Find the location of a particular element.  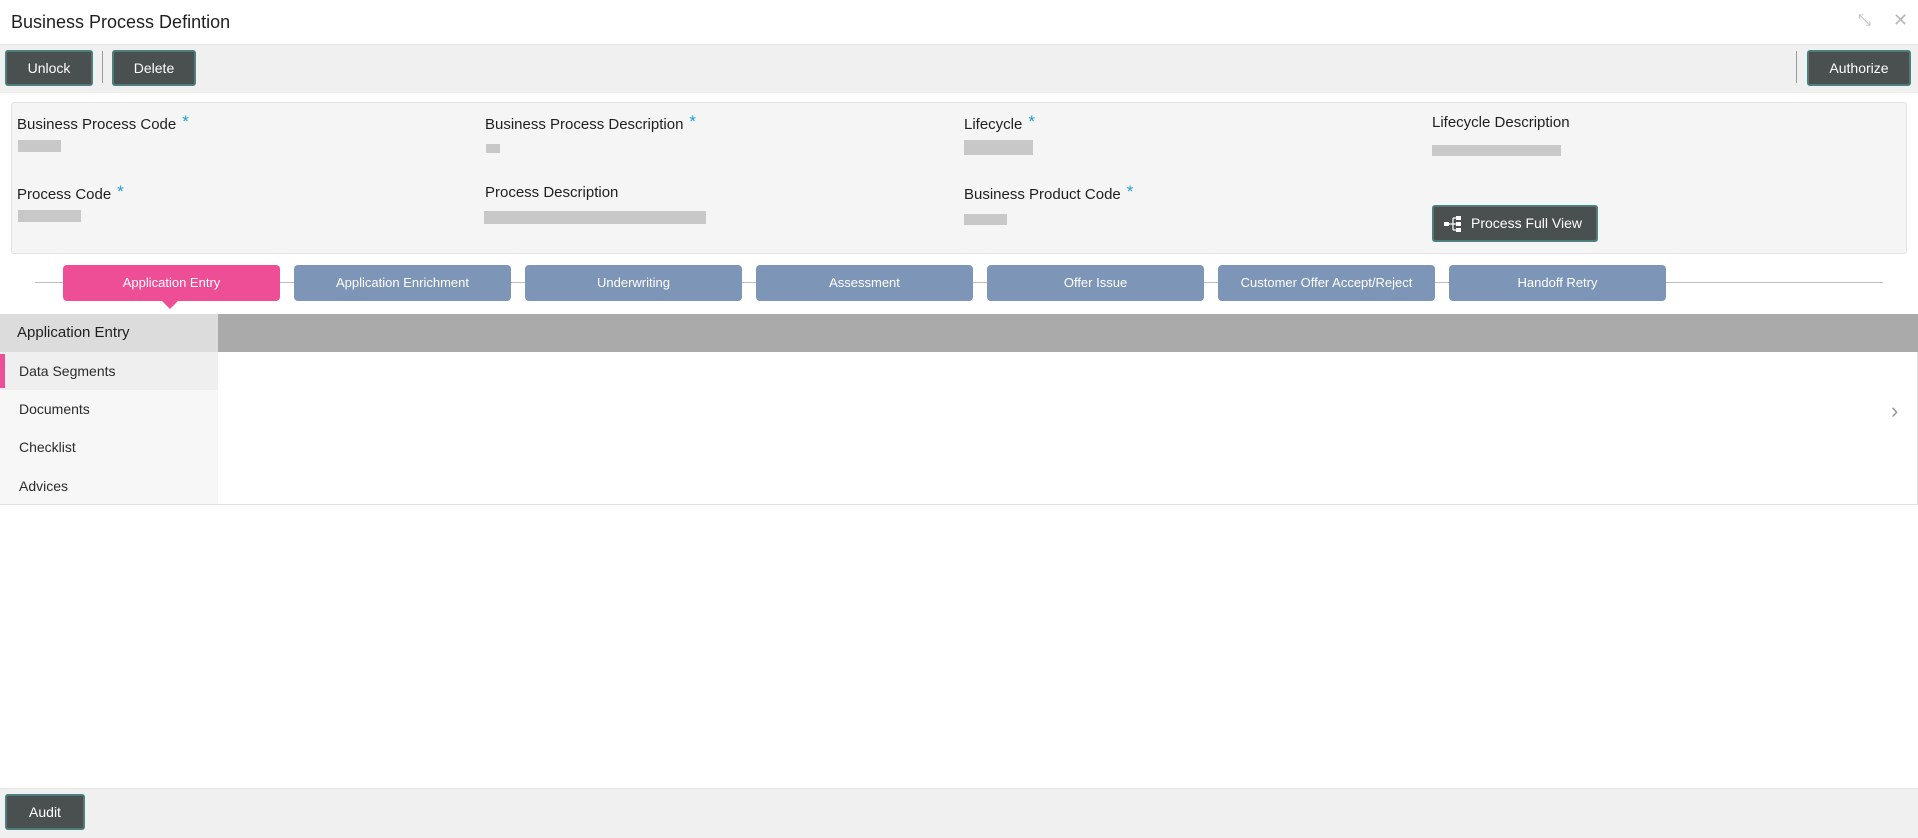

chevron-right-icon: › is located at coordinates (1894, 411).